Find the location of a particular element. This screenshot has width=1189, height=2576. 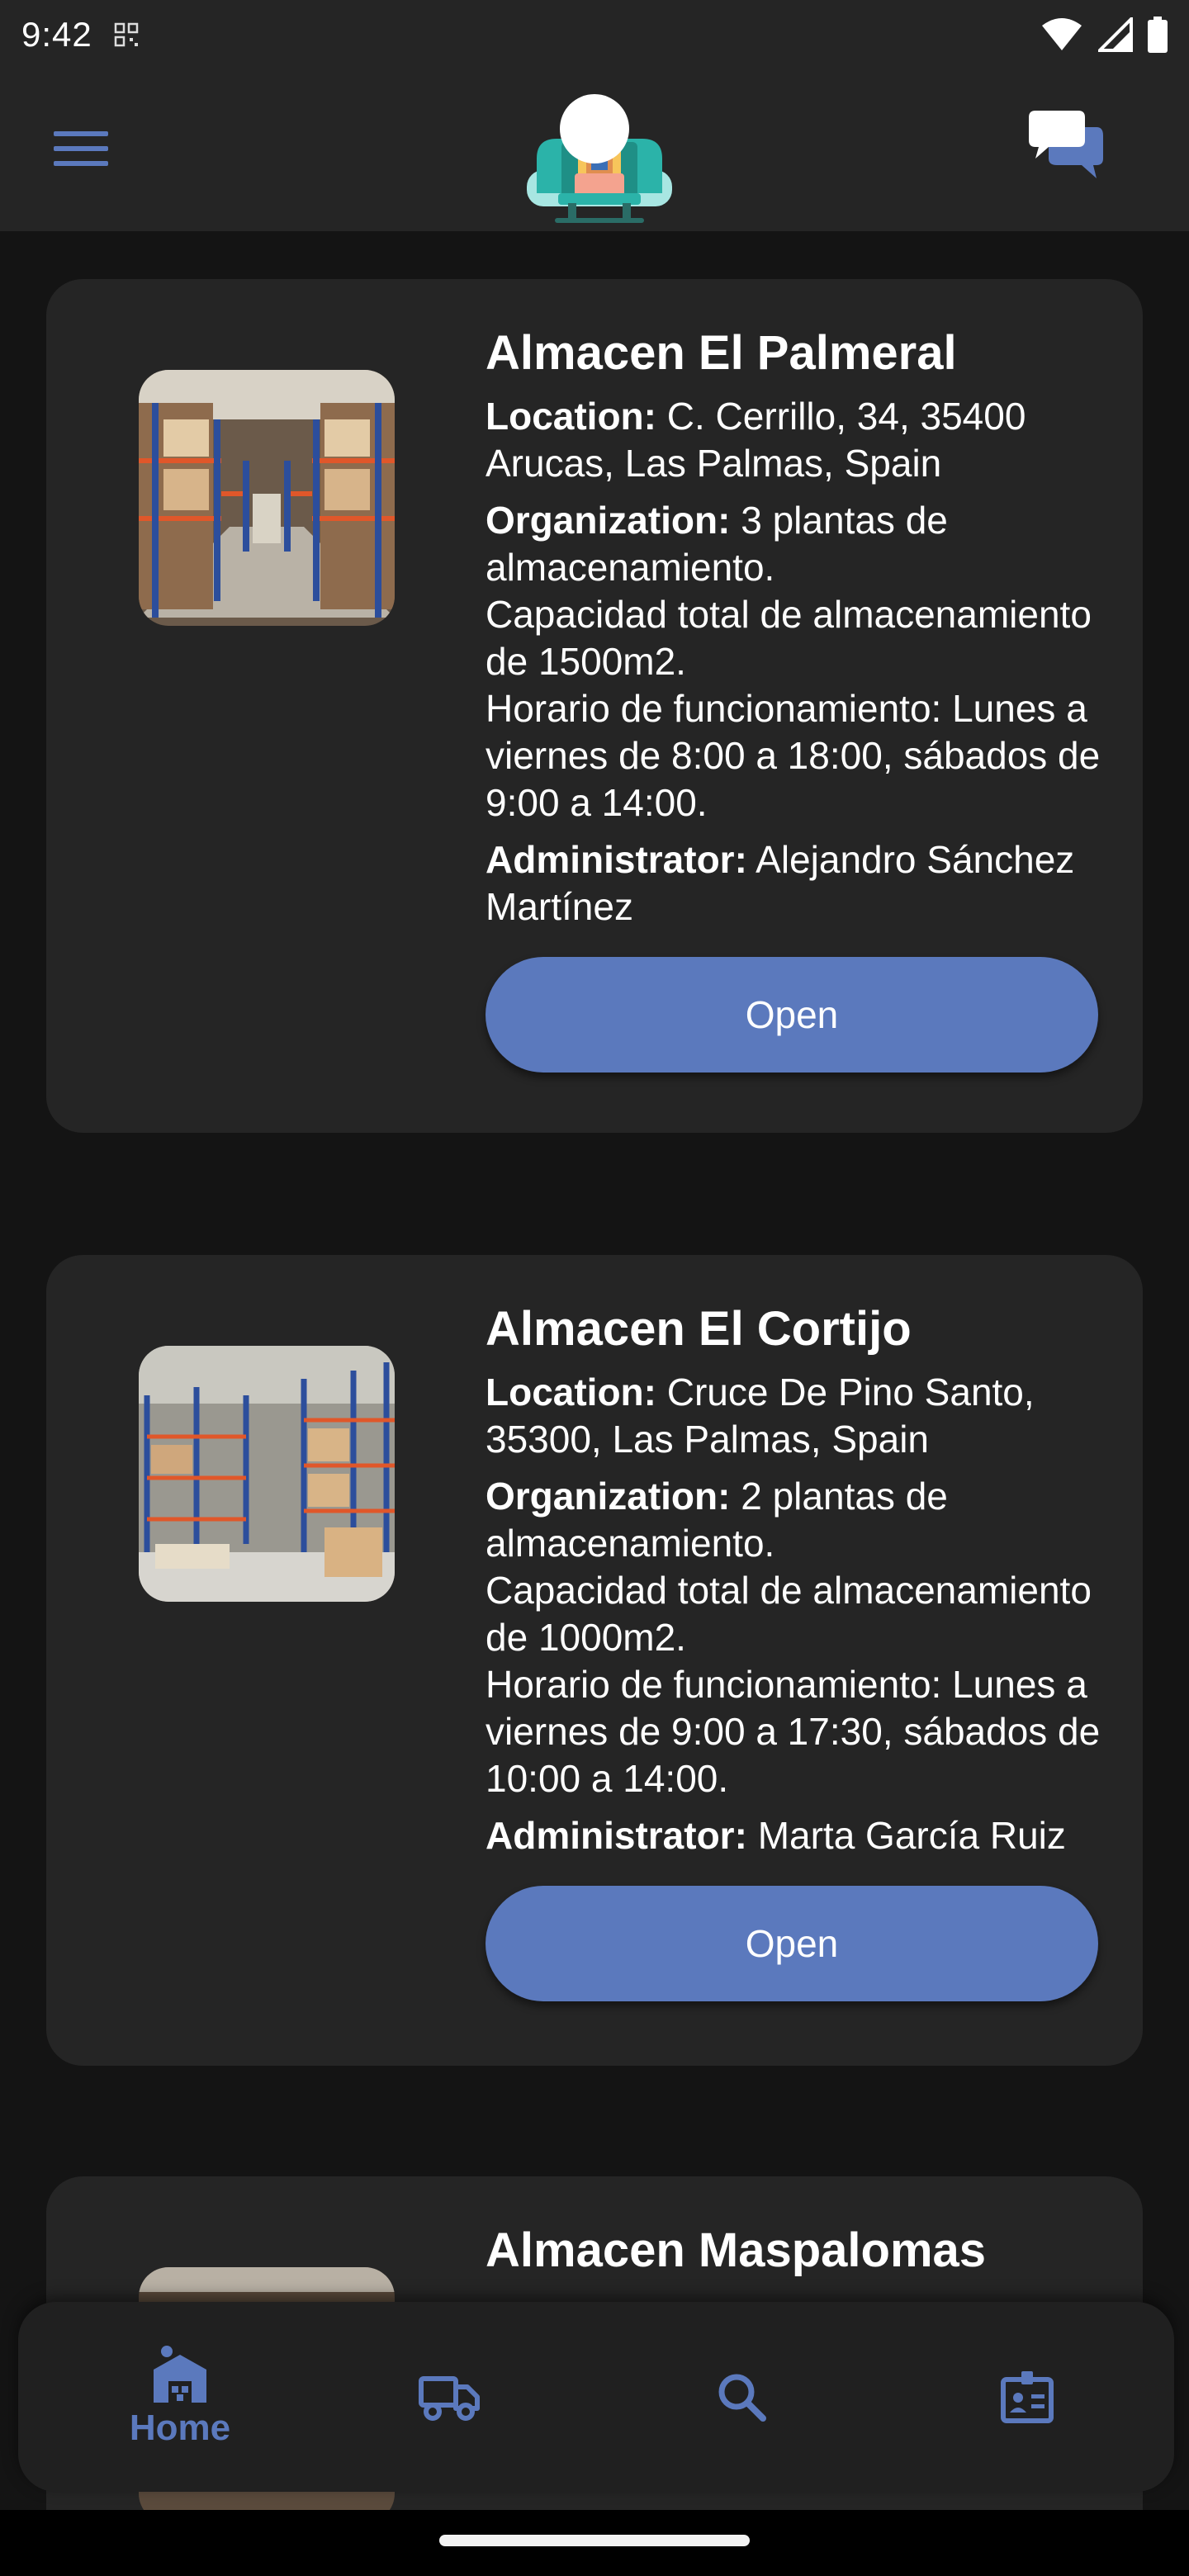

status-time: 9:42 is located at coordinates (56, 34).